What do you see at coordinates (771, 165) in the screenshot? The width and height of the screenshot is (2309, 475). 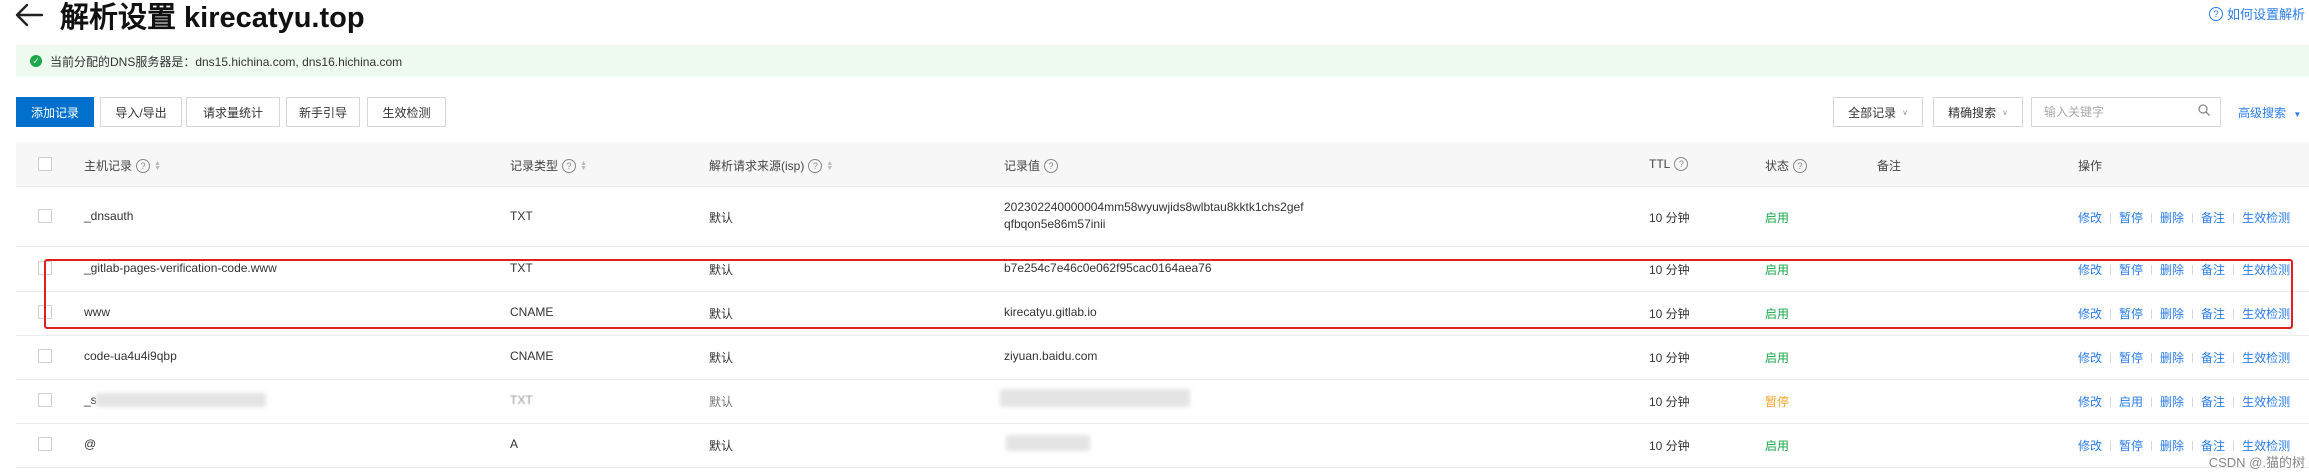 I see `column-isp: 解析请求来源(isp) ? ▲ ▼` at bounding box center [771, 165].